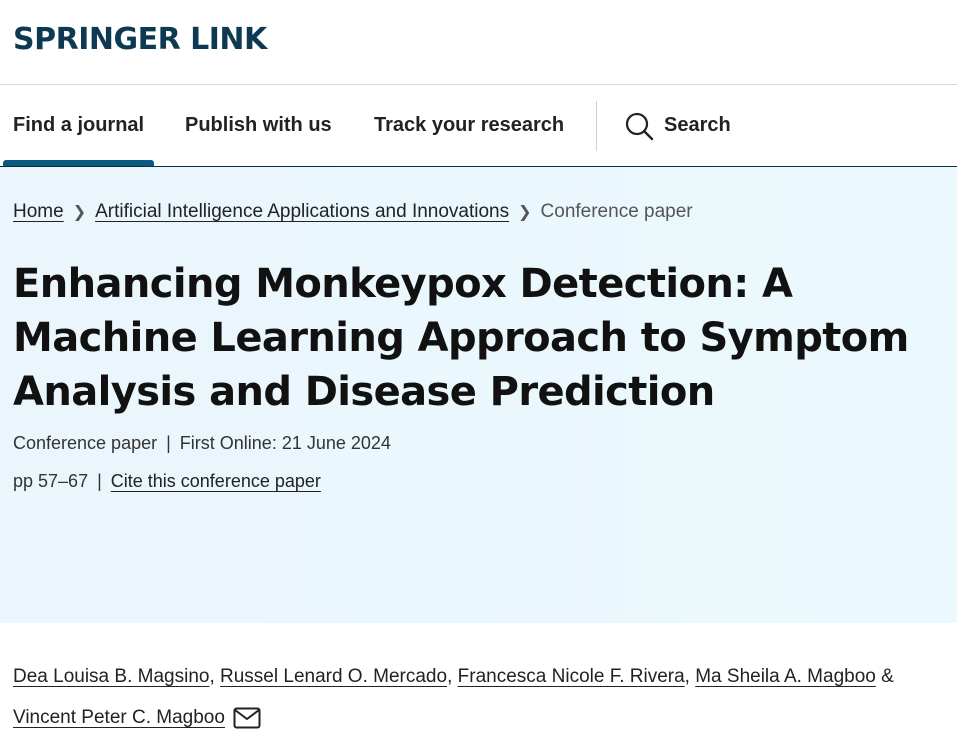 This screenshot has height=755, width=957. What do you see at coordinates (216, 481) in the screenshot?
I see `cite-link: Cite this conference paper` at bounding box center [216, 481].